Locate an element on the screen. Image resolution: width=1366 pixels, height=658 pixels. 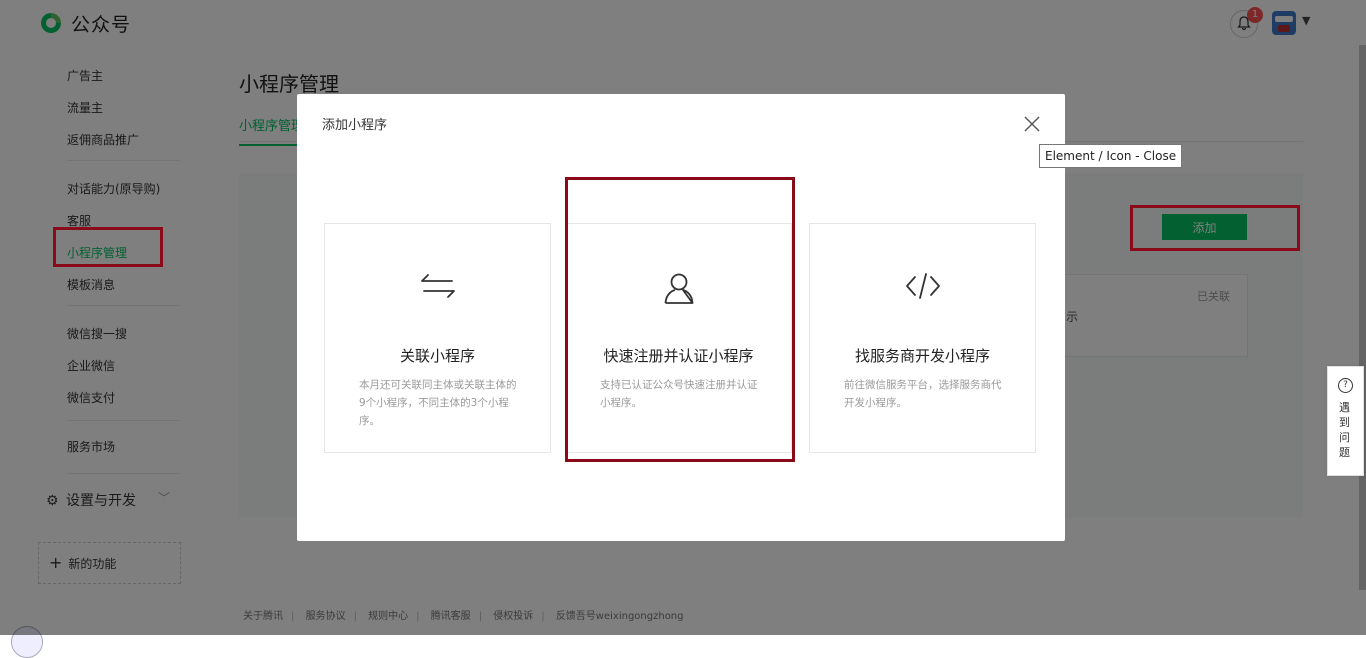
help-widget: ? 遇到问题 is located at coordinates (1345, 421).